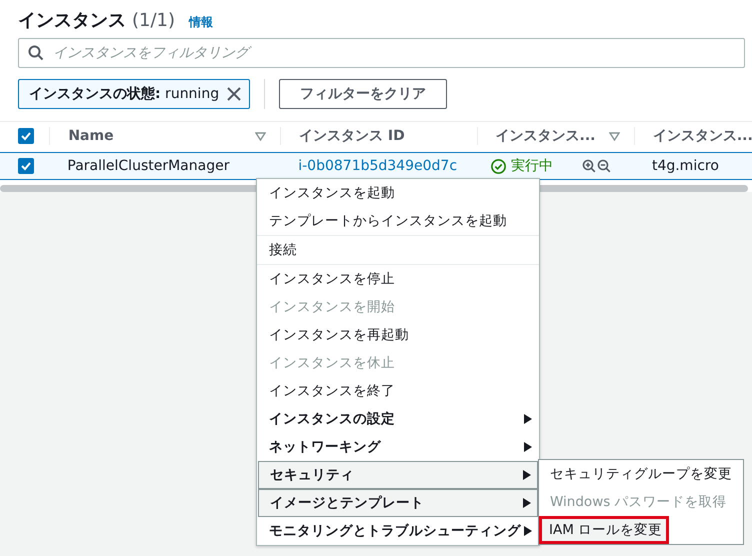 Image resolution: width=752 pixels, height=556 pixels. What do you see at coordinates (378, 166) in the screenshot?
I see `instance-id-link: i-0b0871b5d349e0d7c` at bounding box center [378, 166].